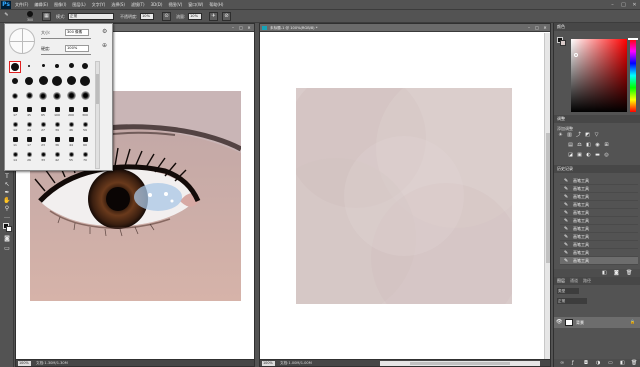 The height and width of the screenshot is (367, 640). Describe the element at coordinates (60, 5) in the screenshot. I see `menu-image: 图像(I)` at that location.